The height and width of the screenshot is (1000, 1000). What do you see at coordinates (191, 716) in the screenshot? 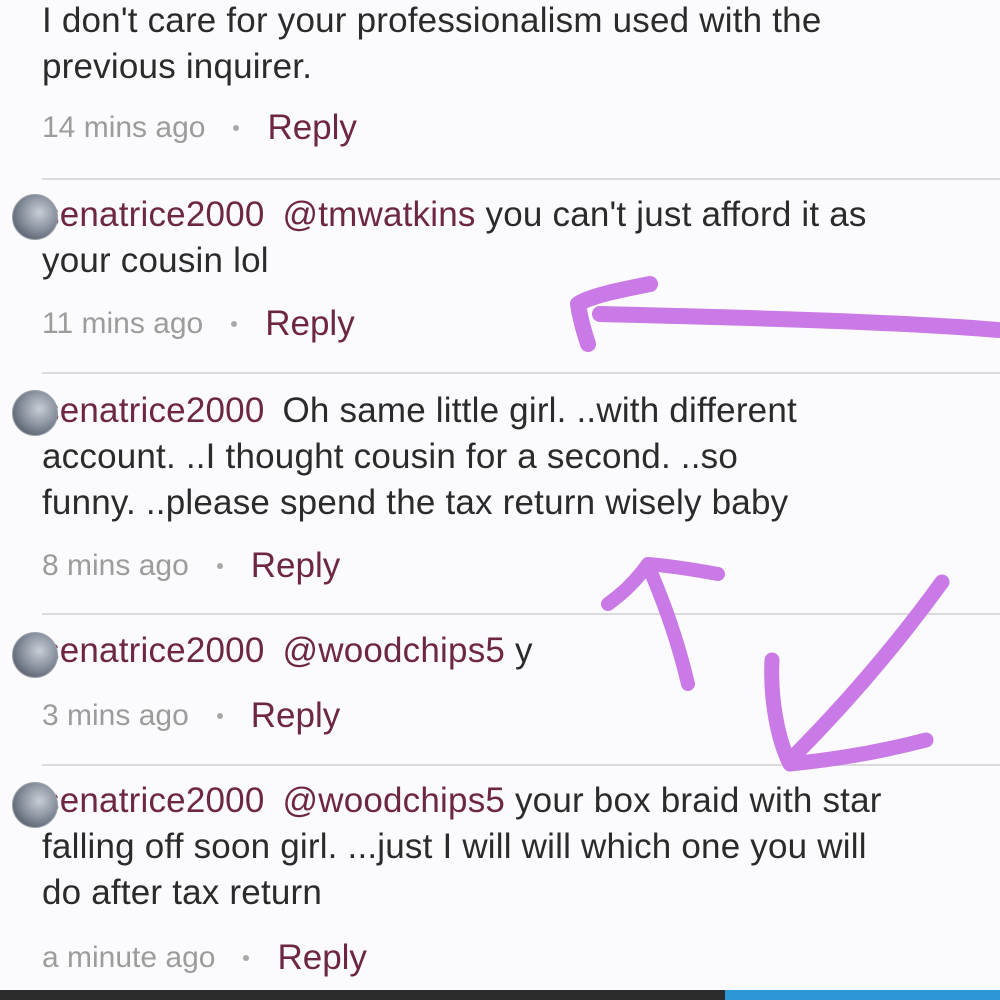
I see `comment-meta: 3 mins ago Reply` at bounding box center [191, 716].